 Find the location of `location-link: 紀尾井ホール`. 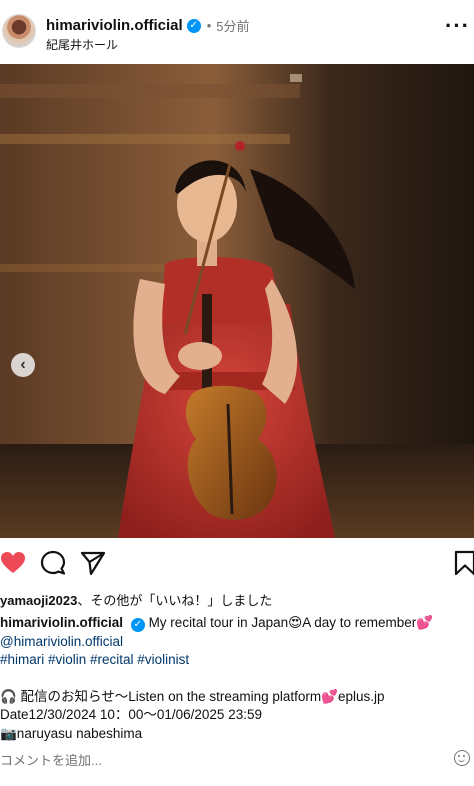

location-link: 紀尾井ホール is located at coordinates (82, 44).